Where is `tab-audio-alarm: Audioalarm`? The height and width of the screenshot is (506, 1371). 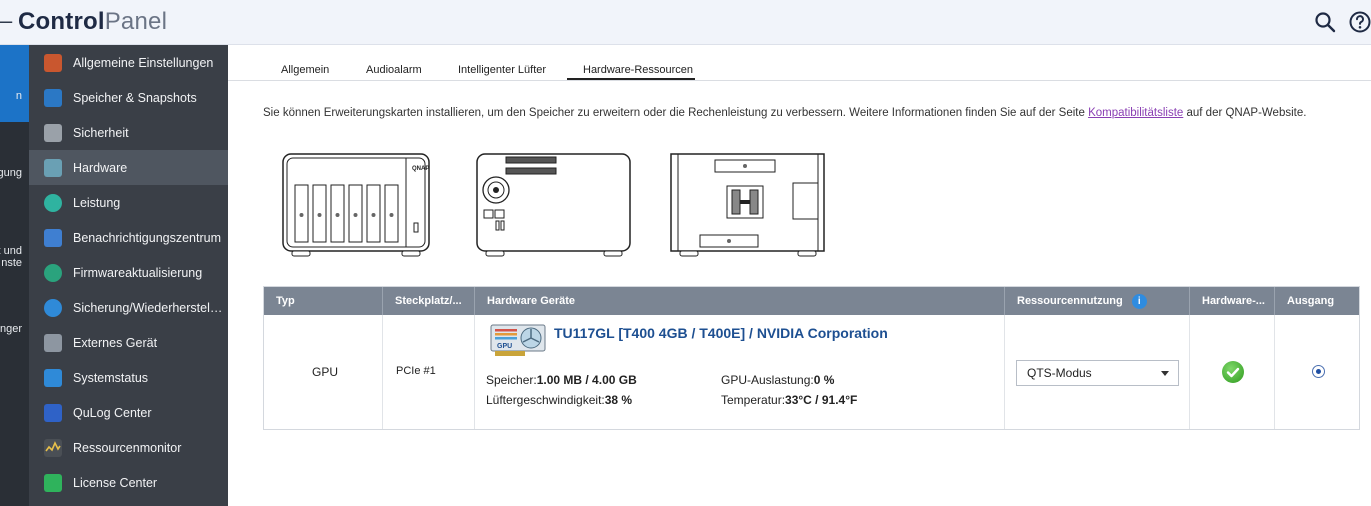
tab-audio-alarm: Audioalarm is located at coordinates (394, 70).